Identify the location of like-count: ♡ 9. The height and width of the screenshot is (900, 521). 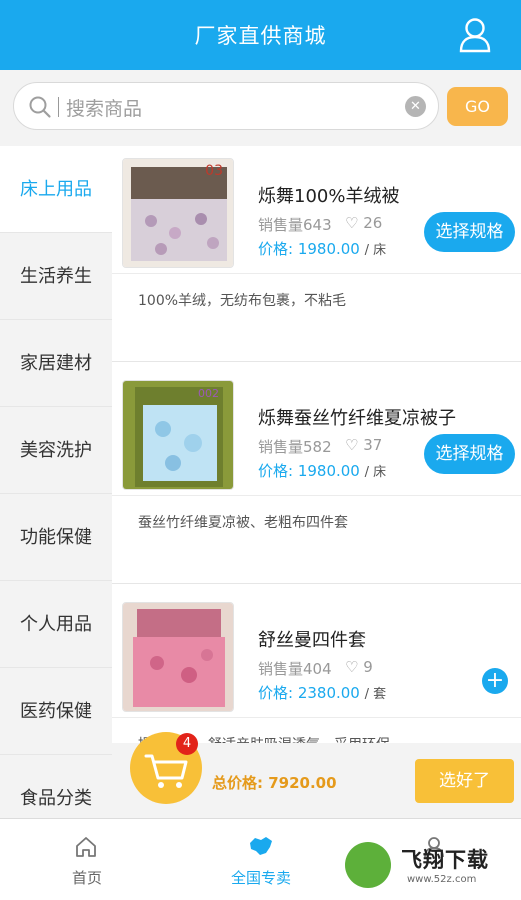
(359, 667).